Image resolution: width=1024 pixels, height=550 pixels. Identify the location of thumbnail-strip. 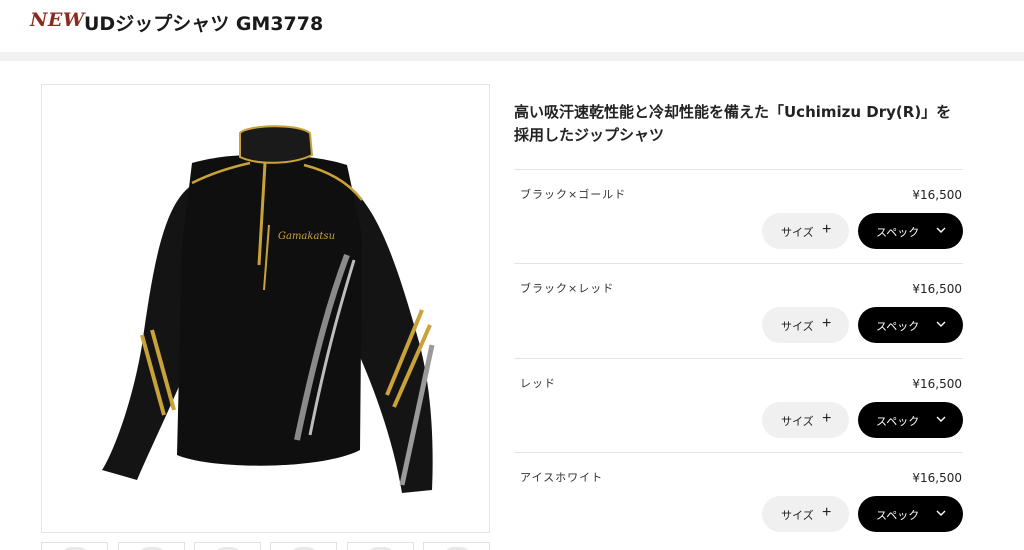
(271, 546).